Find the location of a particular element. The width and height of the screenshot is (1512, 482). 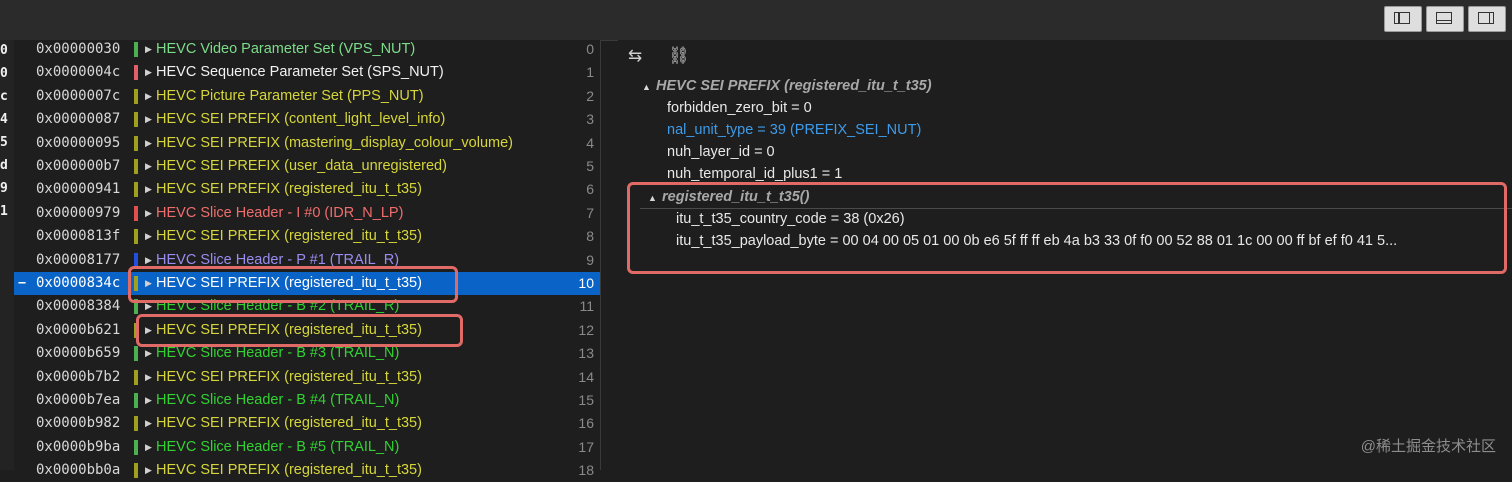

row-index: 8 is located at coordinates (590, 236).